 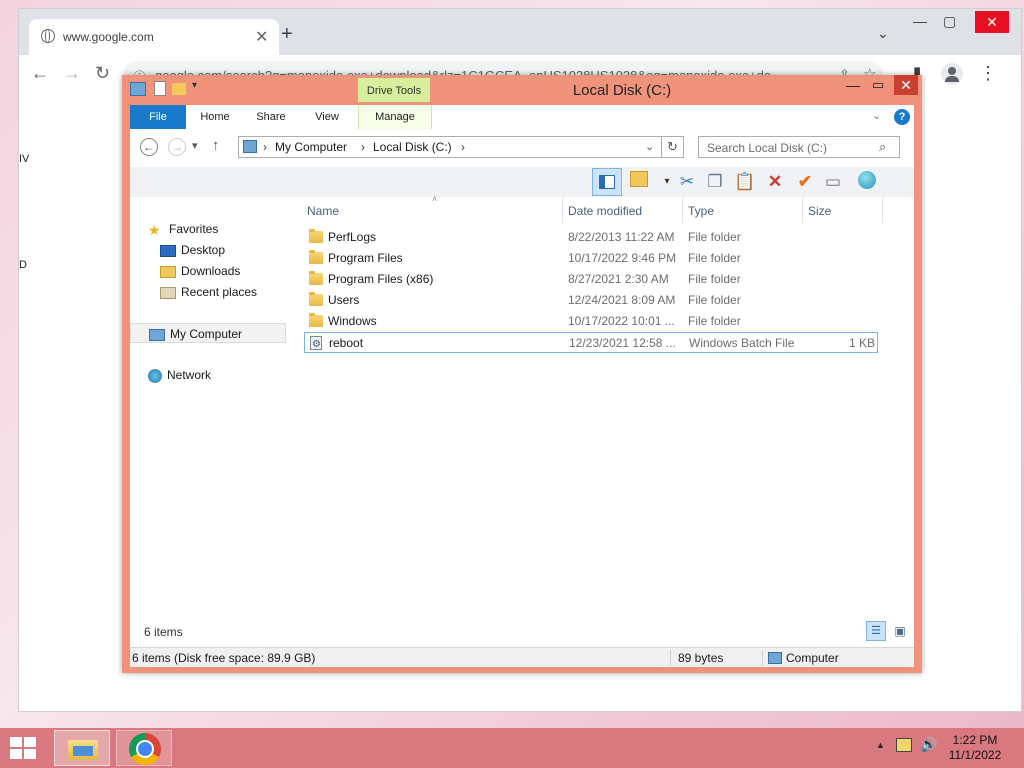 What do you see at coordinates (163, 632) in the screenshot?
I see `items-count: 6 items` at bounding box center [163, 632].